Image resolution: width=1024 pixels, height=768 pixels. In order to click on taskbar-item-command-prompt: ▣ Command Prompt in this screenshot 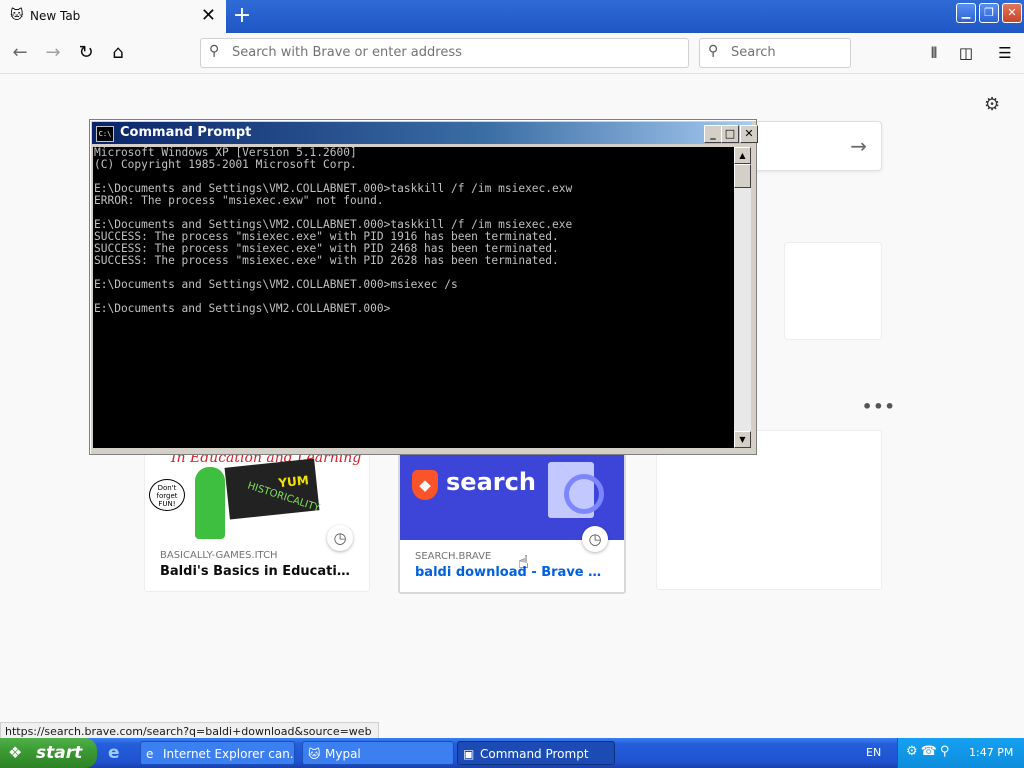, I will do `click(536, 753)`.